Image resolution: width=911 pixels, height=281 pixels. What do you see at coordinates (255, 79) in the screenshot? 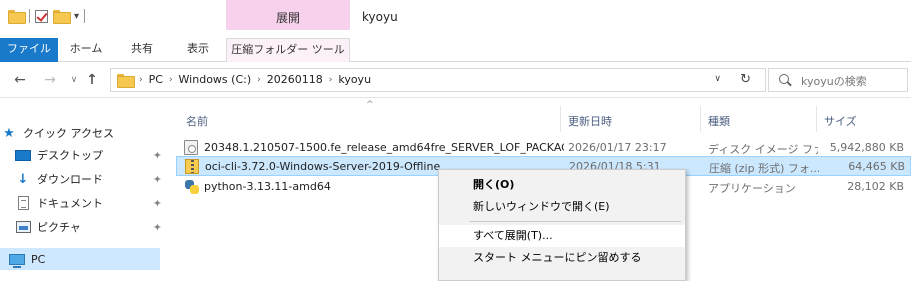
I see `breadcrumb: › PC › Windows (C:) › 20260118 › kyoyu` at bounding box center [255, 79].